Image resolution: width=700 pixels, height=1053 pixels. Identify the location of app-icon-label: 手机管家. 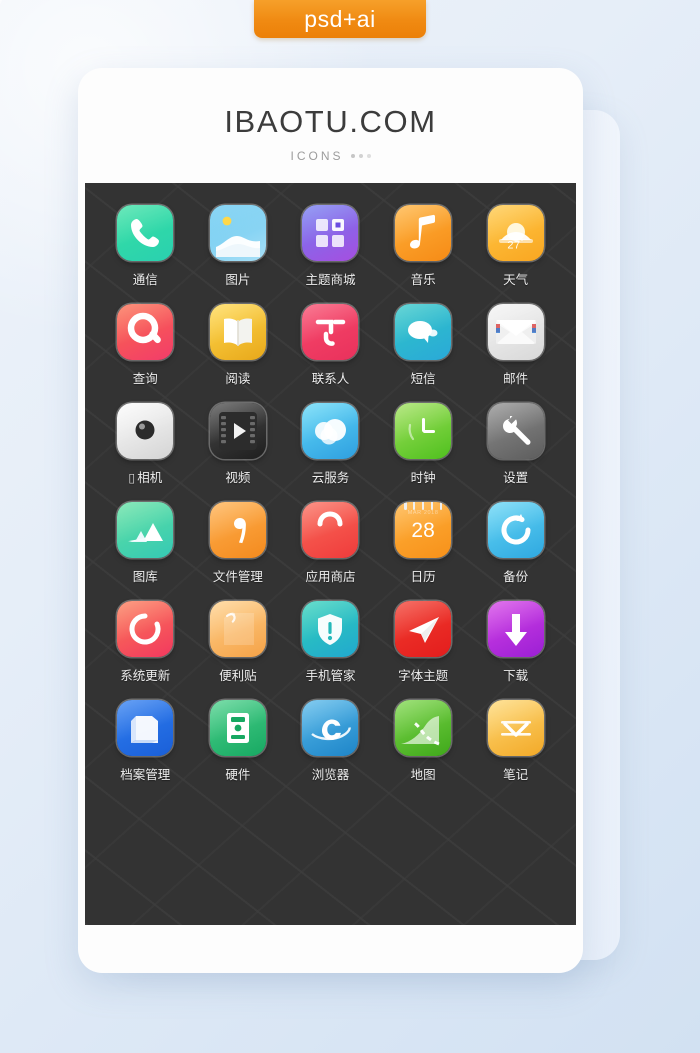
(330, 676).